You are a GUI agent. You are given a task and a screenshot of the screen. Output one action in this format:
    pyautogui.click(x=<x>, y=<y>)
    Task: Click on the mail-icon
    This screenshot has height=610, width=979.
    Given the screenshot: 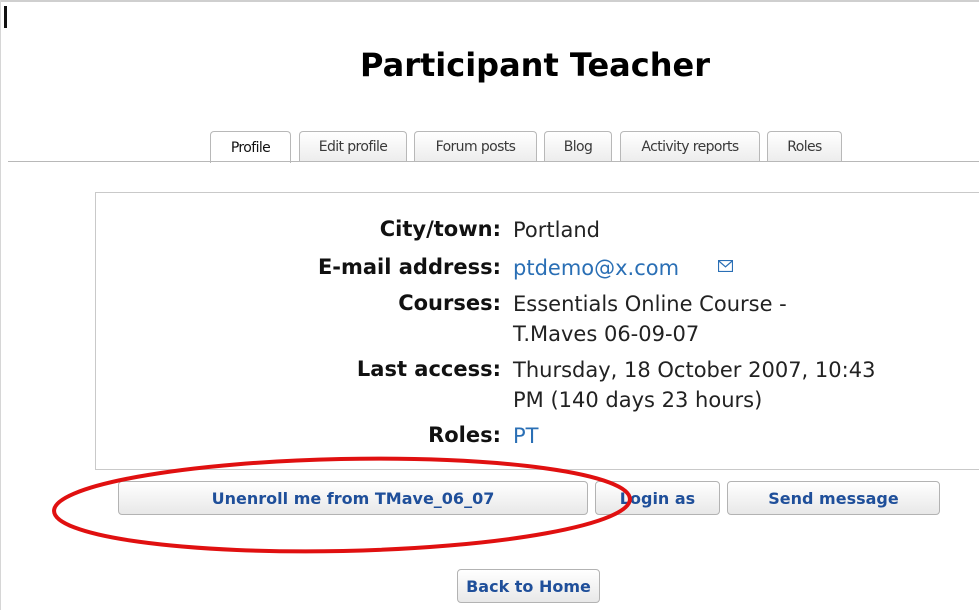 What is the action you would take?
    pyautogui.click(x=725, y=266)
    